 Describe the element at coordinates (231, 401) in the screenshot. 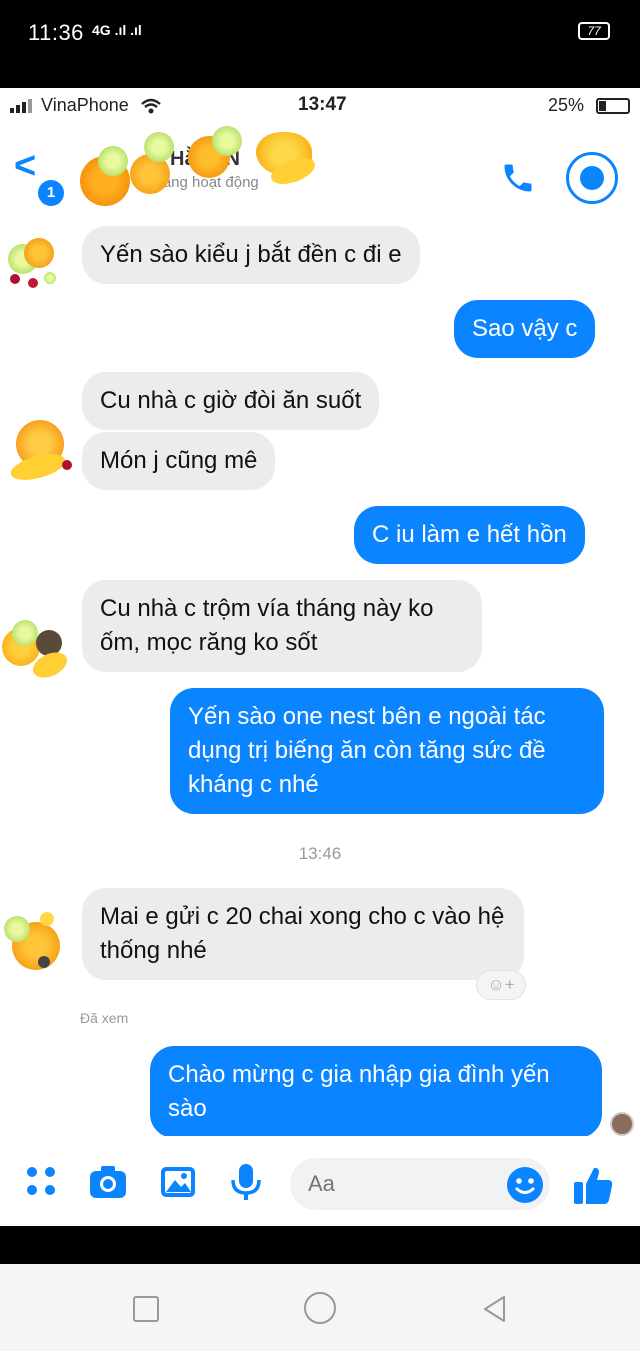

I see `message-received: Cu nhà c giờ đòi ăn suốt` at that location.